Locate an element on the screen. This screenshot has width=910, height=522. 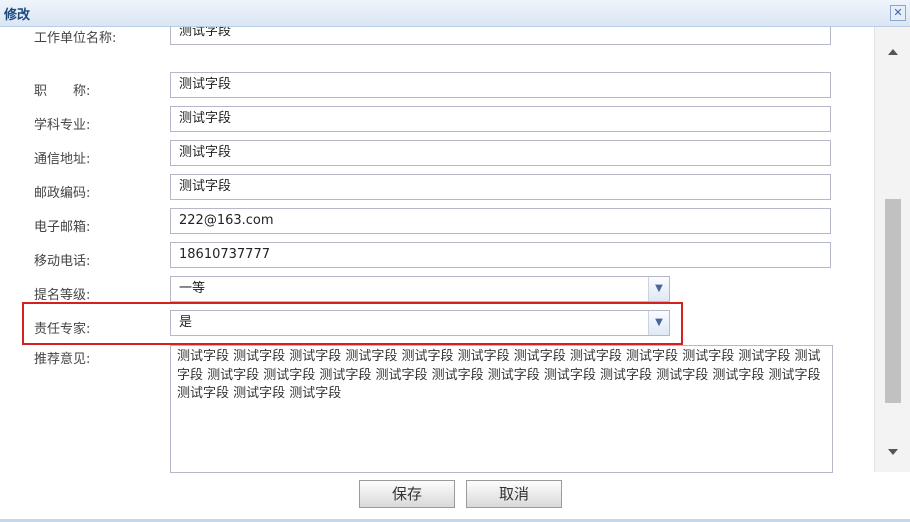
title-label: 职 称: is located at coordinates (62, 91).